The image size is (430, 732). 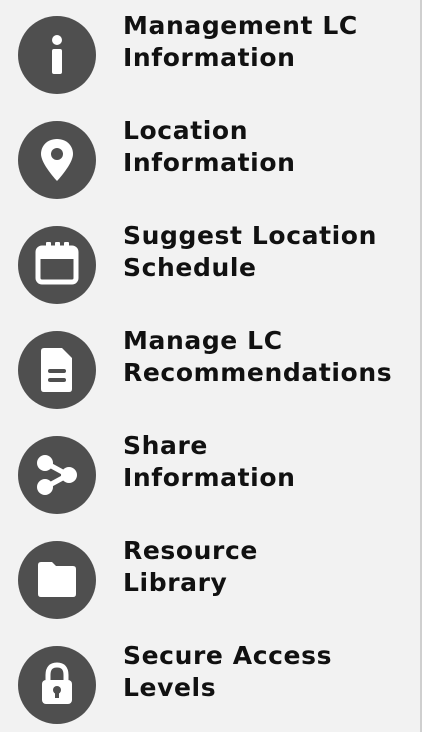 I want to click on menu-item-management-lc-information: Management LC Information, so click(x=218, y=56).